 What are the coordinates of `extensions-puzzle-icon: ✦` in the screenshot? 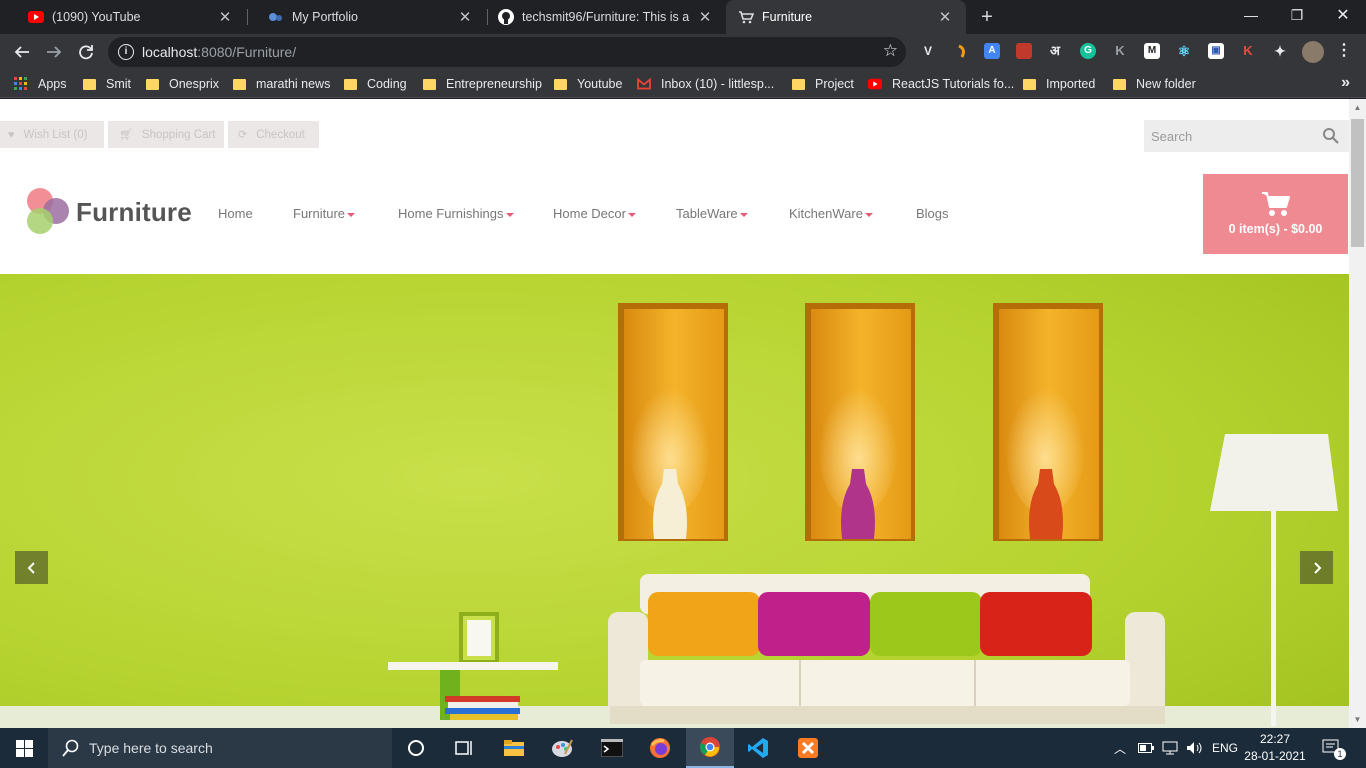 It's located at (1280, 51).